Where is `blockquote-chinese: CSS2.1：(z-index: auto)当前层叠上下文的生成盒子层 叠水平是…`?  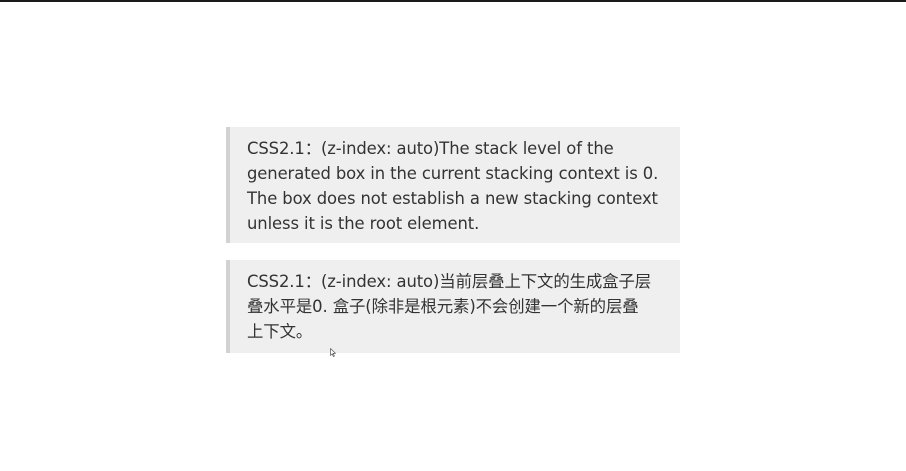
blockquote-chinese: CSS2.1：(z-index: auto)当前层叠上下文的生成盒子层 叠水平是… is located at coordinates (453, 306).